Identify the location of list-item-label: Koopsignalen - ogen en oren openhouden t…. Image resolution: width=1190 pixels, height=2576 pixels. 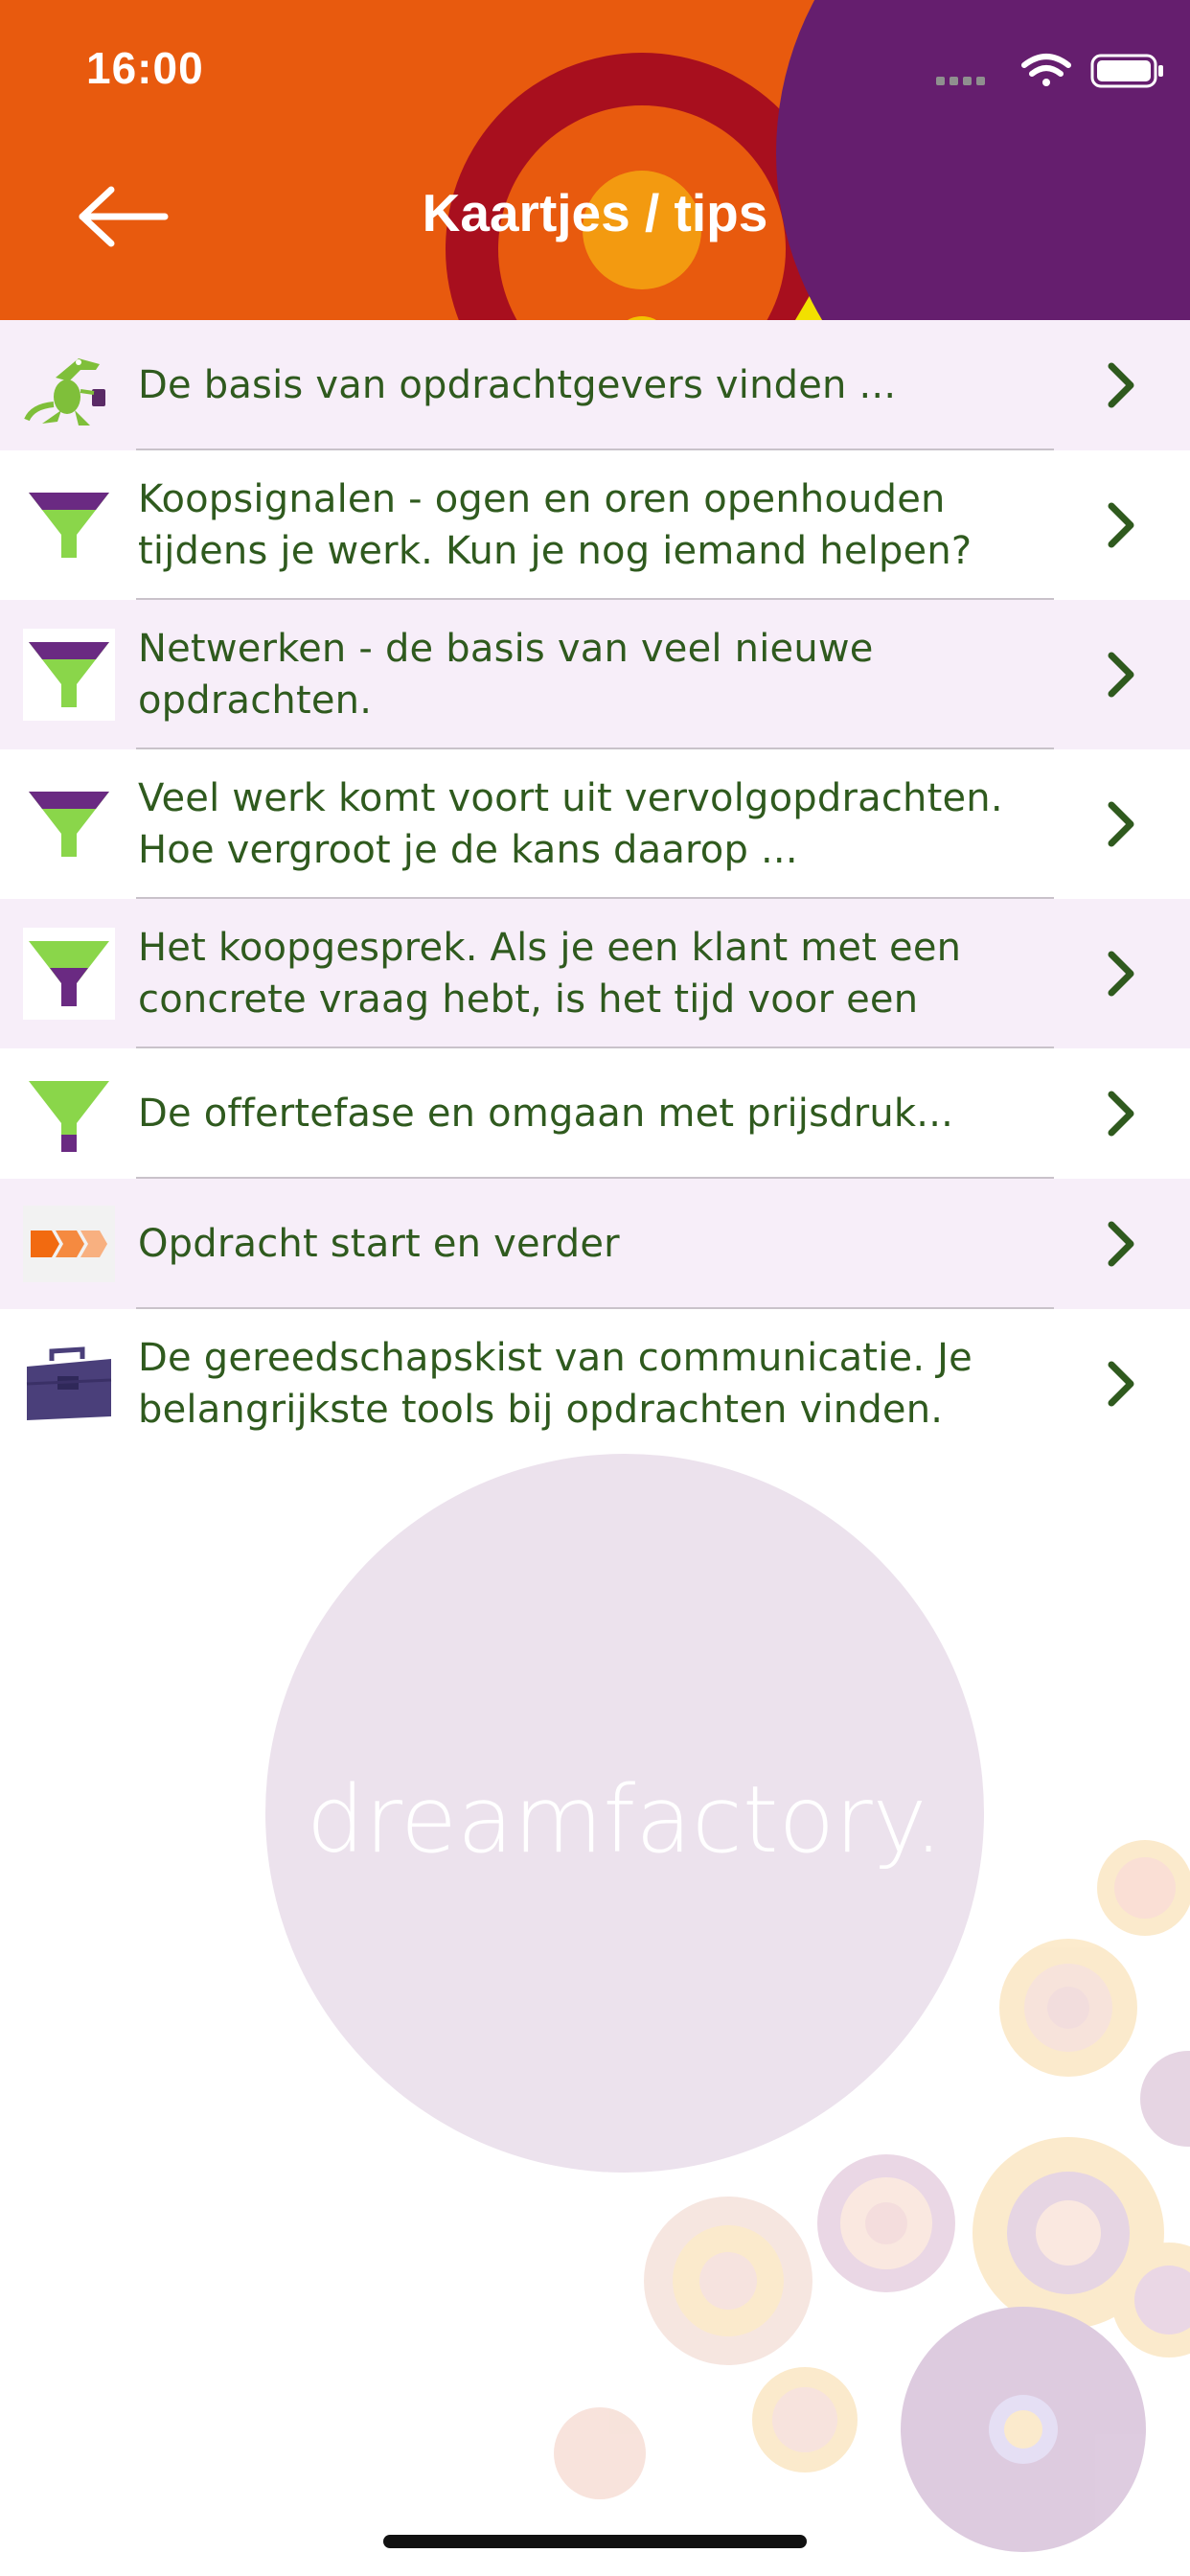
(556, 525).